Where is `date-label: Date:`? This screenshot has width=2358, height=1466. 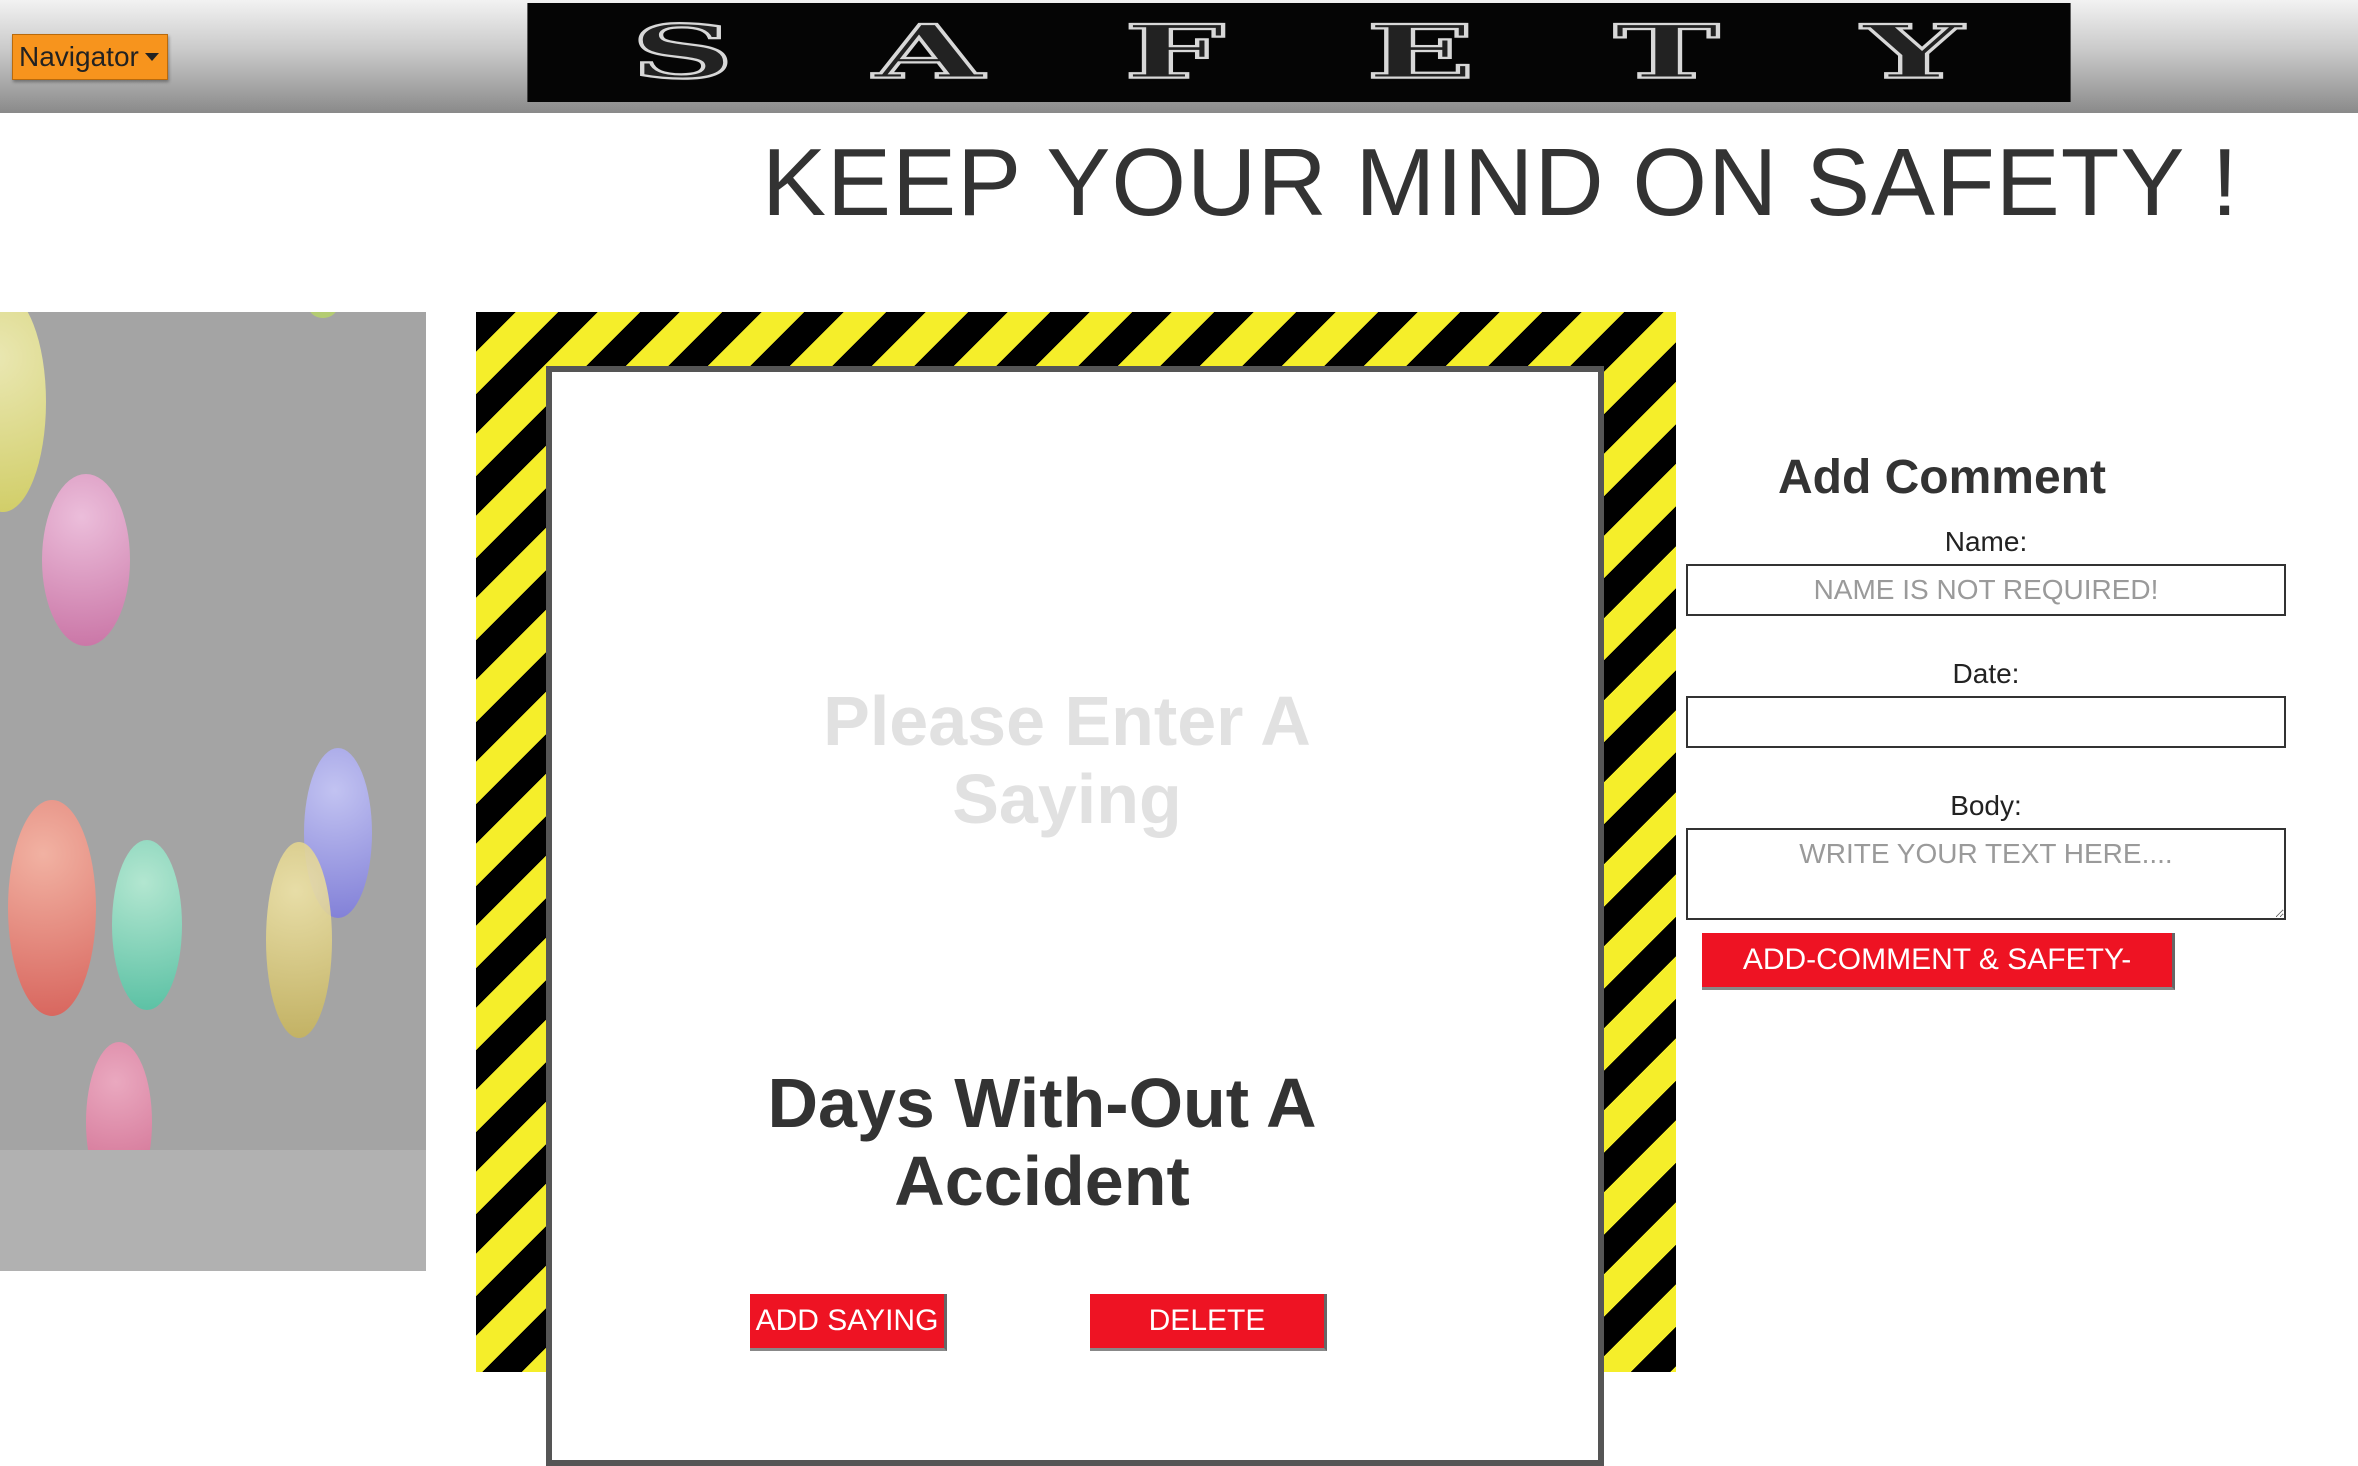
date-label: Date: is located at coordinates (1986, 673).